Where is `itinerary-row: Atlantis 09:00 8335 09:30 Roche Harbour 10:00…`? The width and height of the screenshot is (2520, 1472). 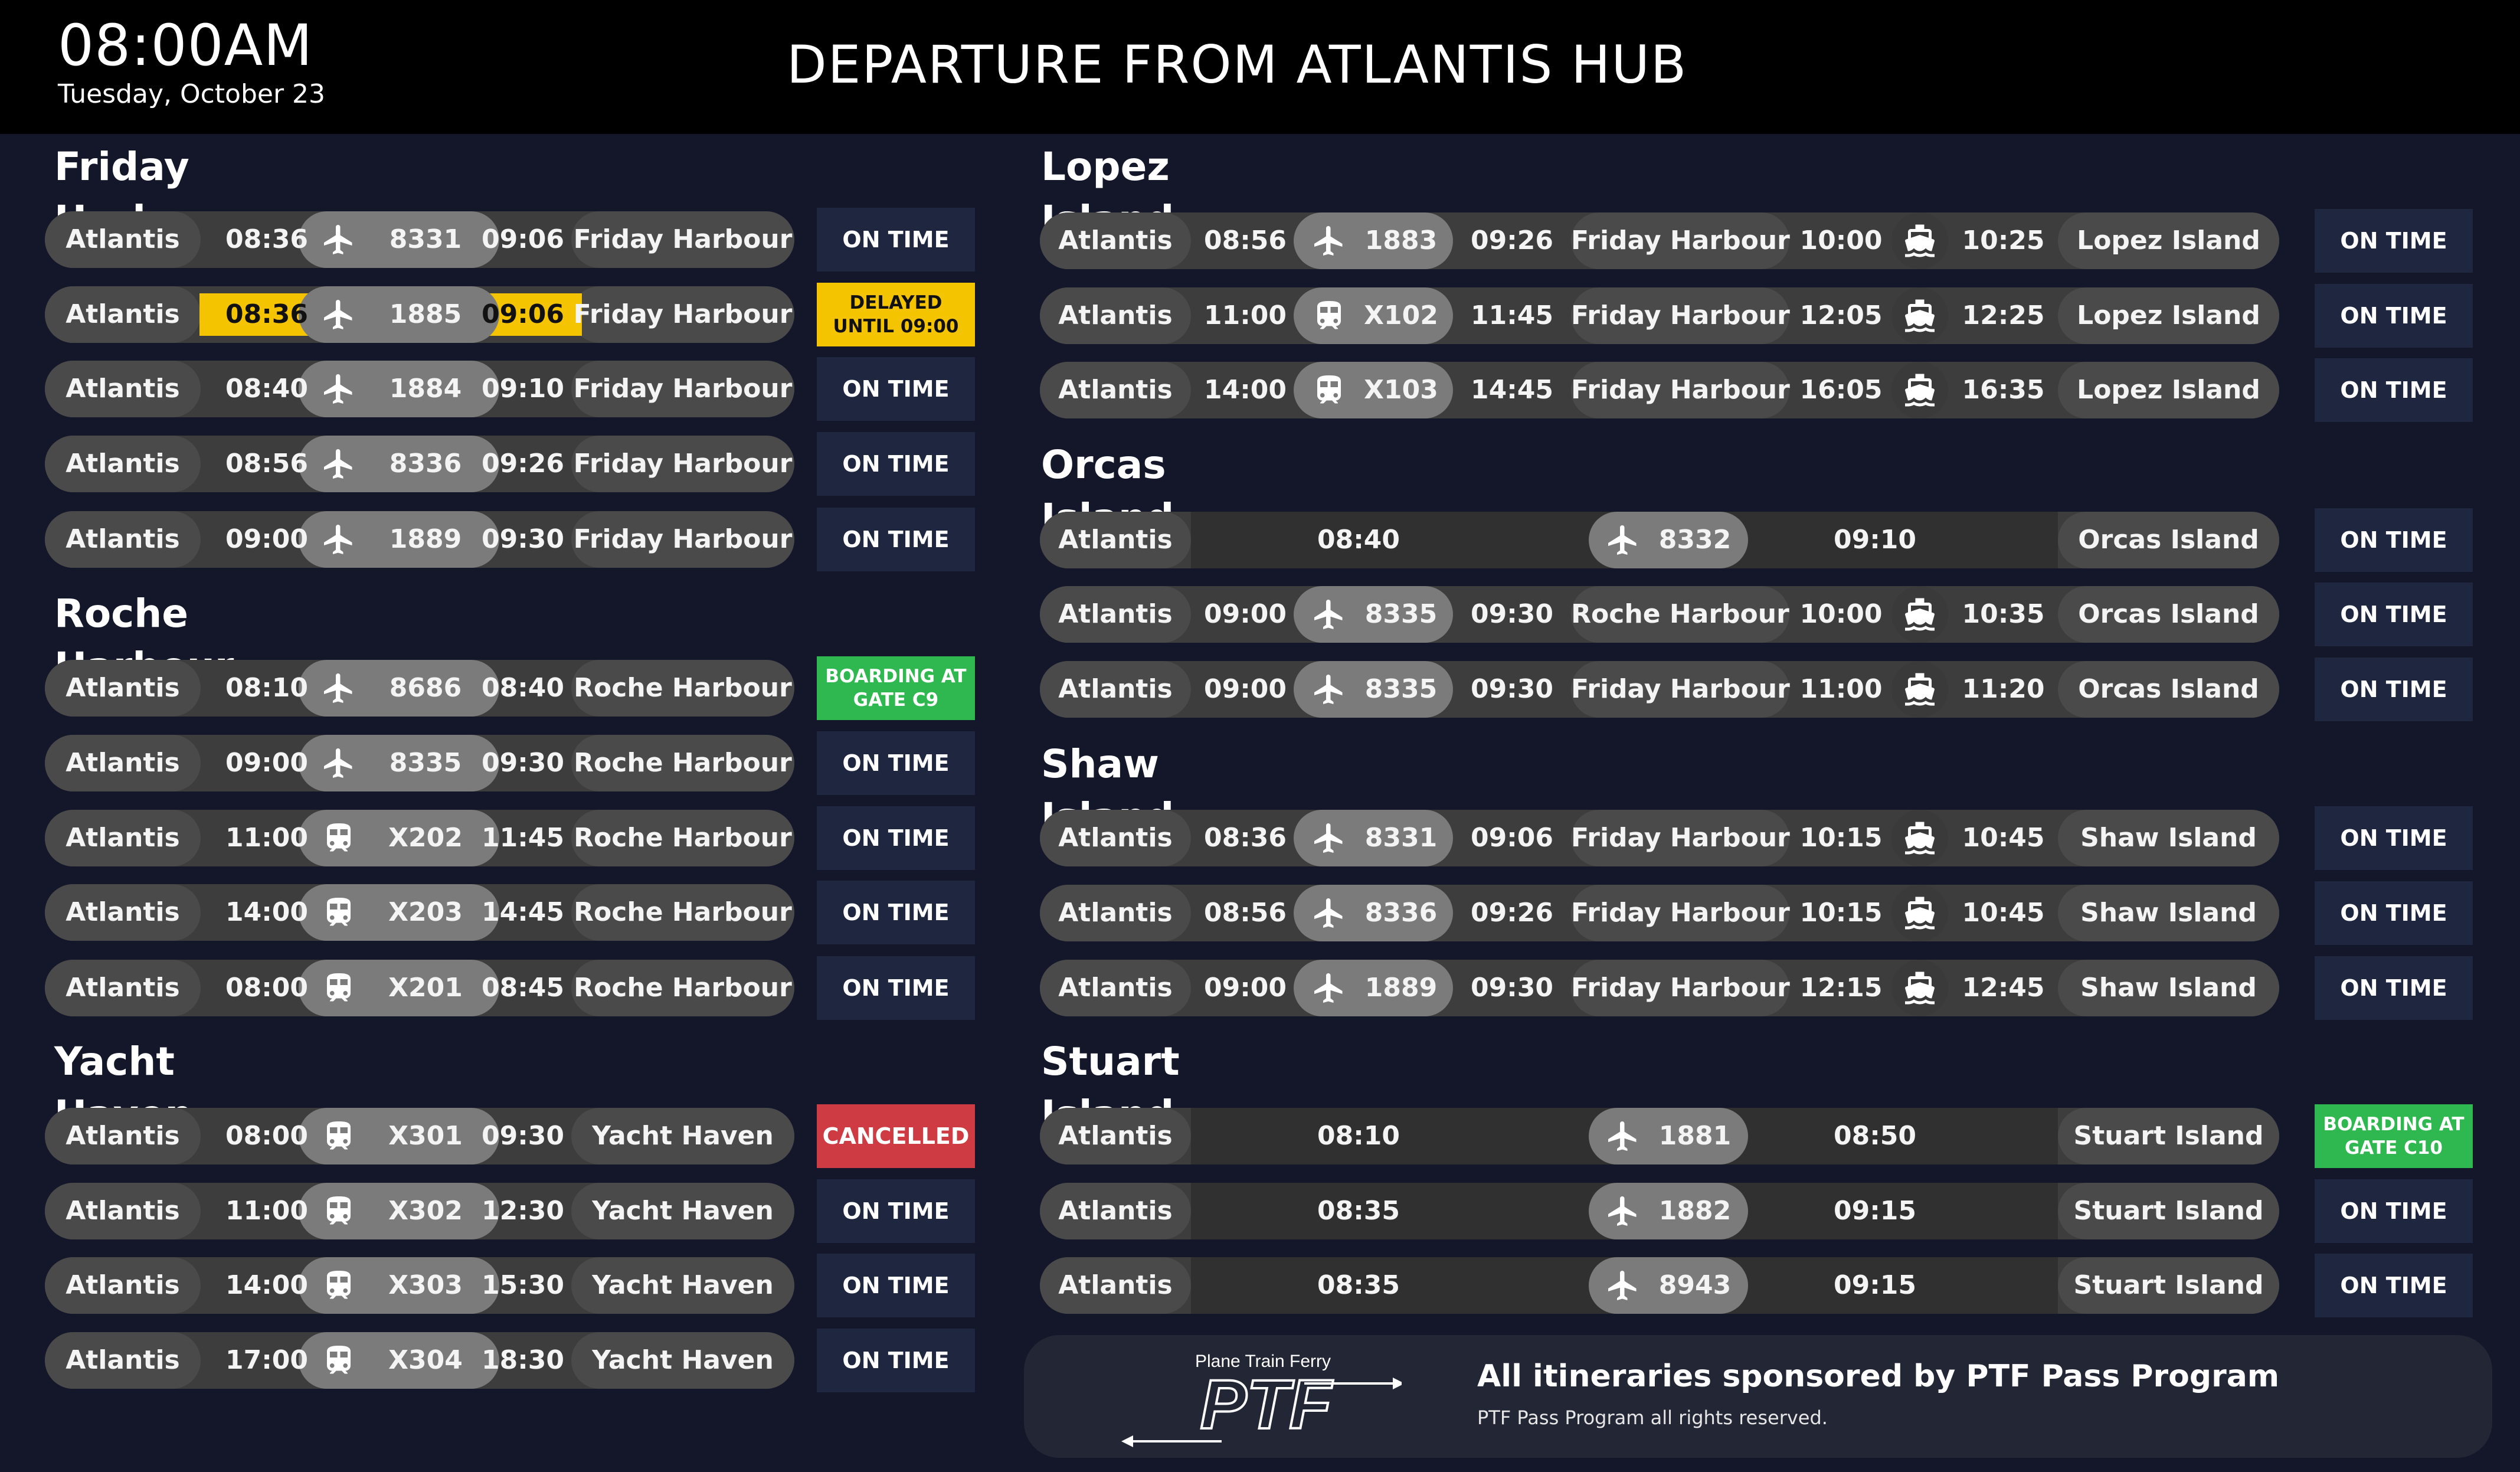 itinerary-row: Atlantis 09:00 8335 09:30 Roche Harbour 10:00… is located at coordinates (1757, 615).